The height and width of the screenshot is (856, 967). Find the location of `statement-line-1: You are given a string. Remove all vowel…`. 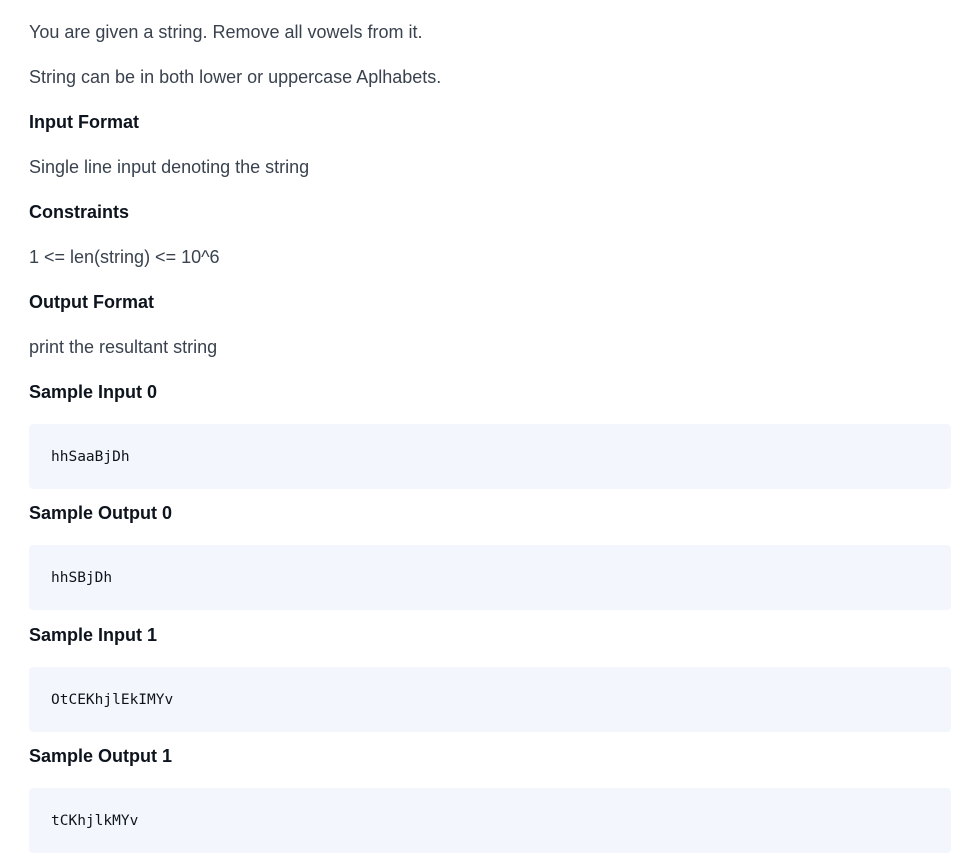

statement-line-1: You are given a string. Remove all vowel… is located at coordinates (226, 32).